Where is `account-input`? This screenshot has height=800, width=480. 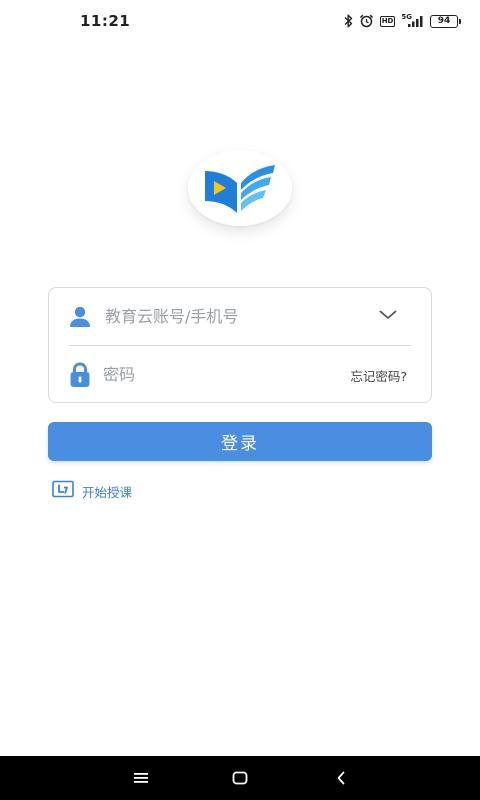
account-input is located at coordinates (238, 316).